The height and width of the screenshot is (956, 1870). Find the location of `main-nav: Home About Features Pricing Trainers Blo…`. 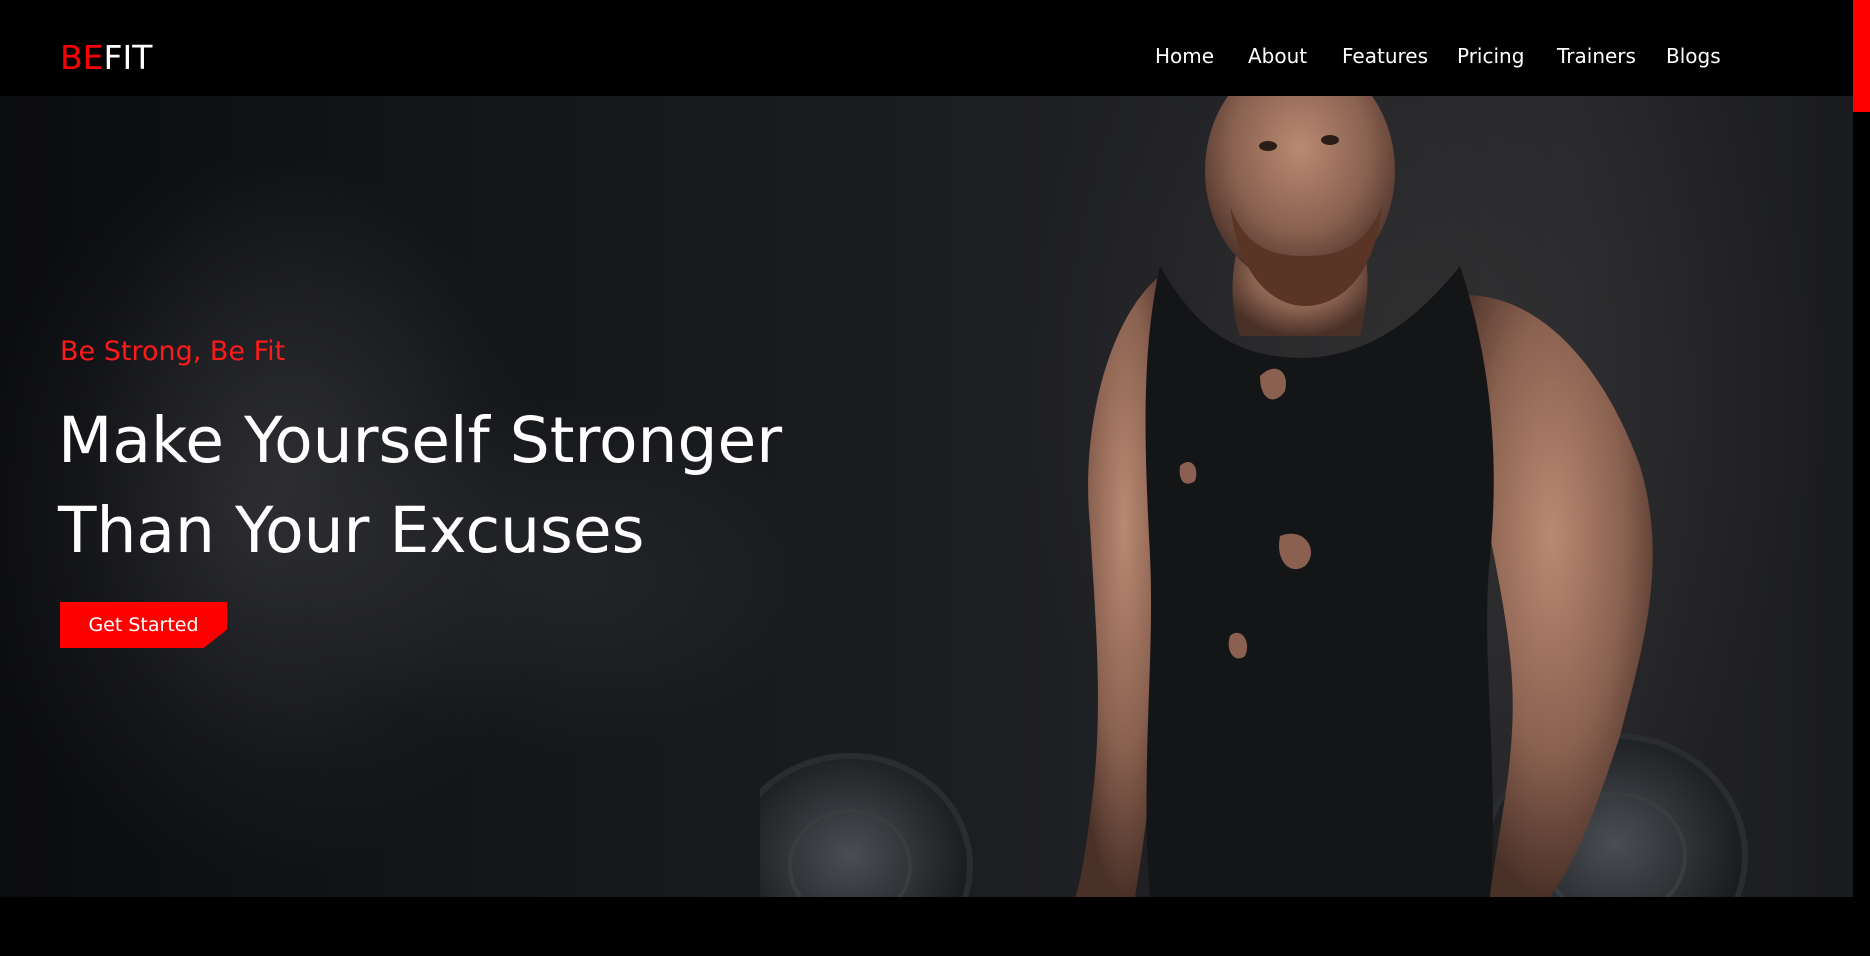

main-nav: Home About Features Pricing Trainers Blo… is located at coordinates (926, 56).